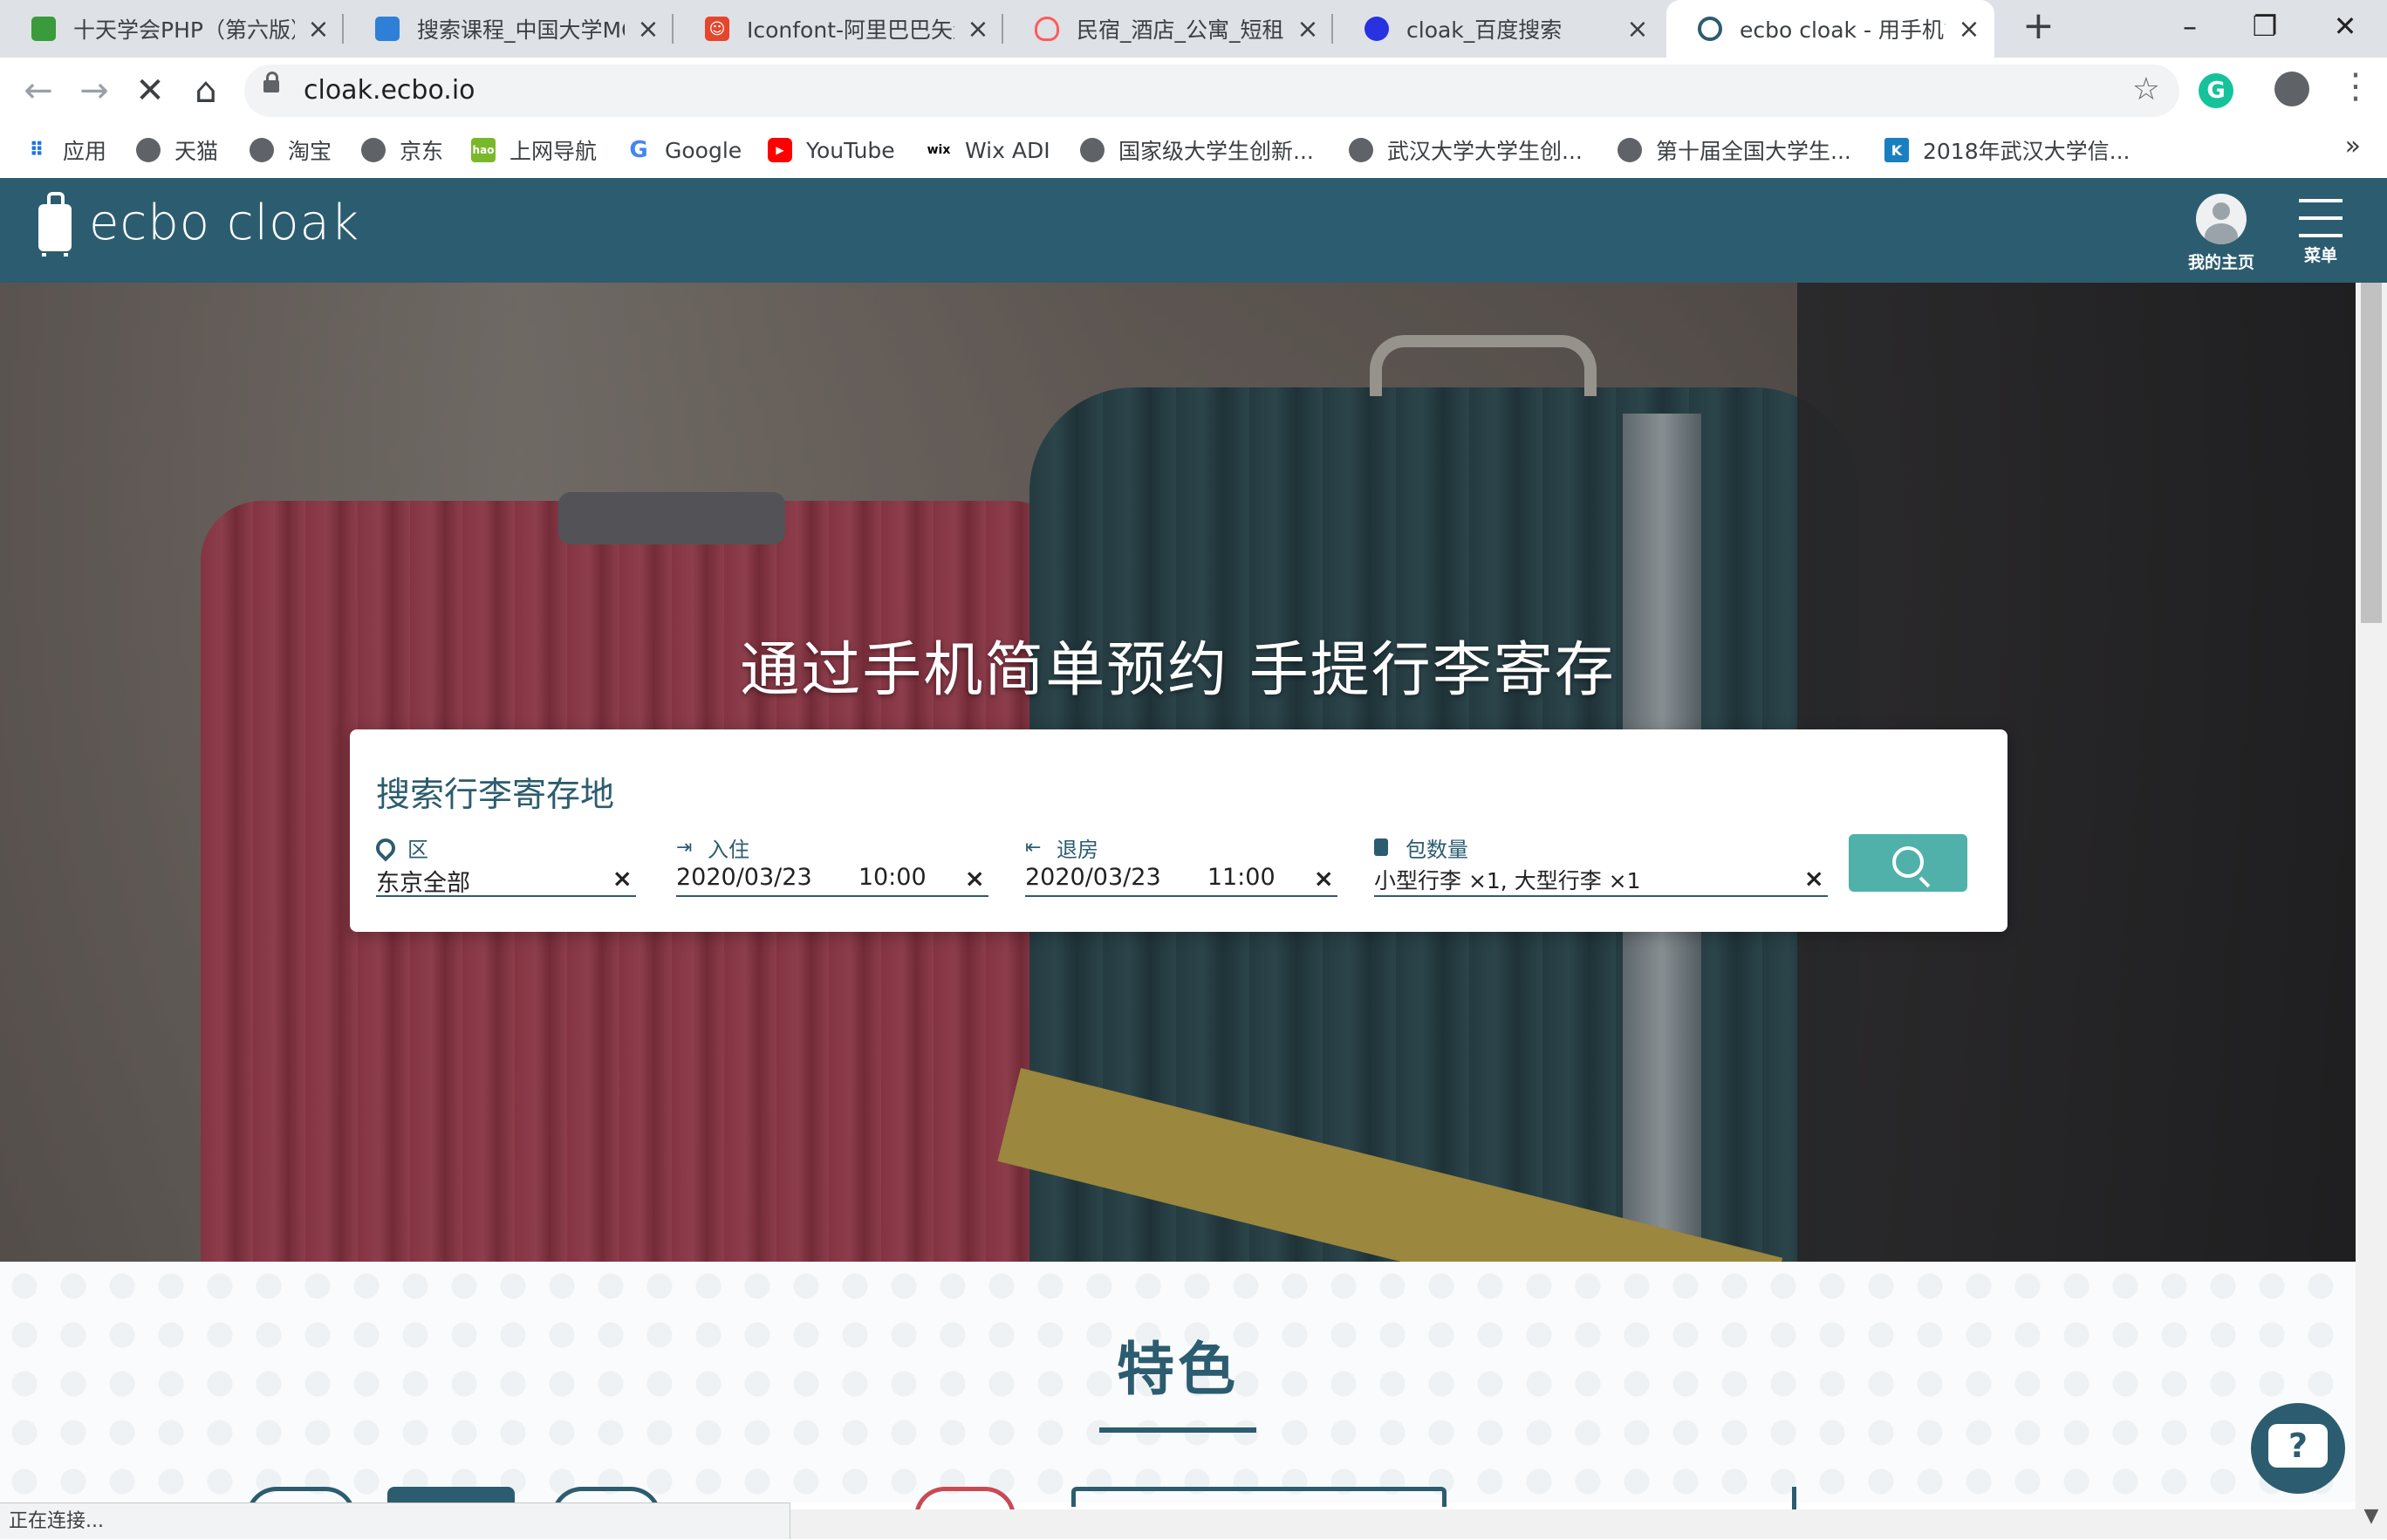  I want to click on title-underline, so click(1177, 1430).